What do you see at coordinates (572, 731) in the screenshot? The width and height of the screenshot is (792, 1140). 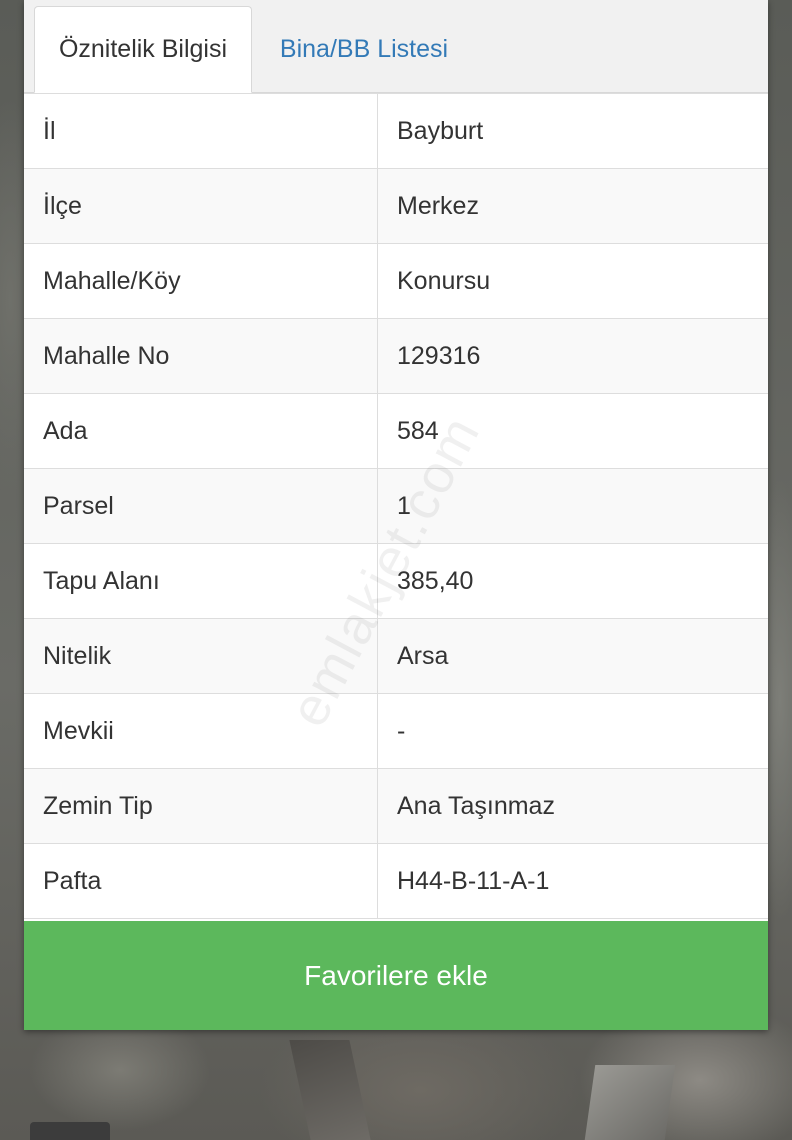 I see `row-value: -` at bounding box center [572, 731].